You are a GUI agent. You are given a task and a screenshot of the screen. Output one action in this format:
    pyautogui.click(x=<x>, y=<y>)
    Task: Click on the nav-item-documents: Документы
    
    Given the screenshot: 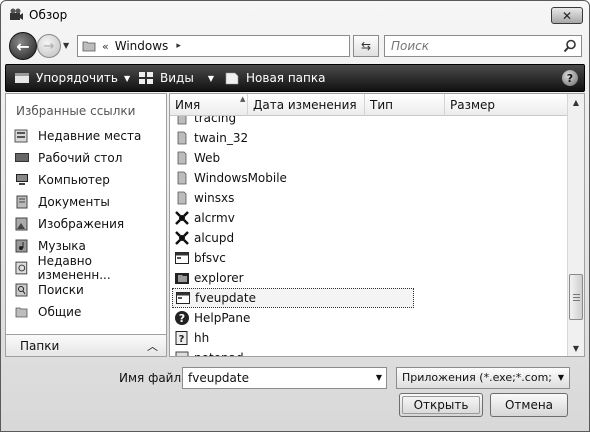 What is the action you would take?
    pyautogui.click(x=62, y=202)
    